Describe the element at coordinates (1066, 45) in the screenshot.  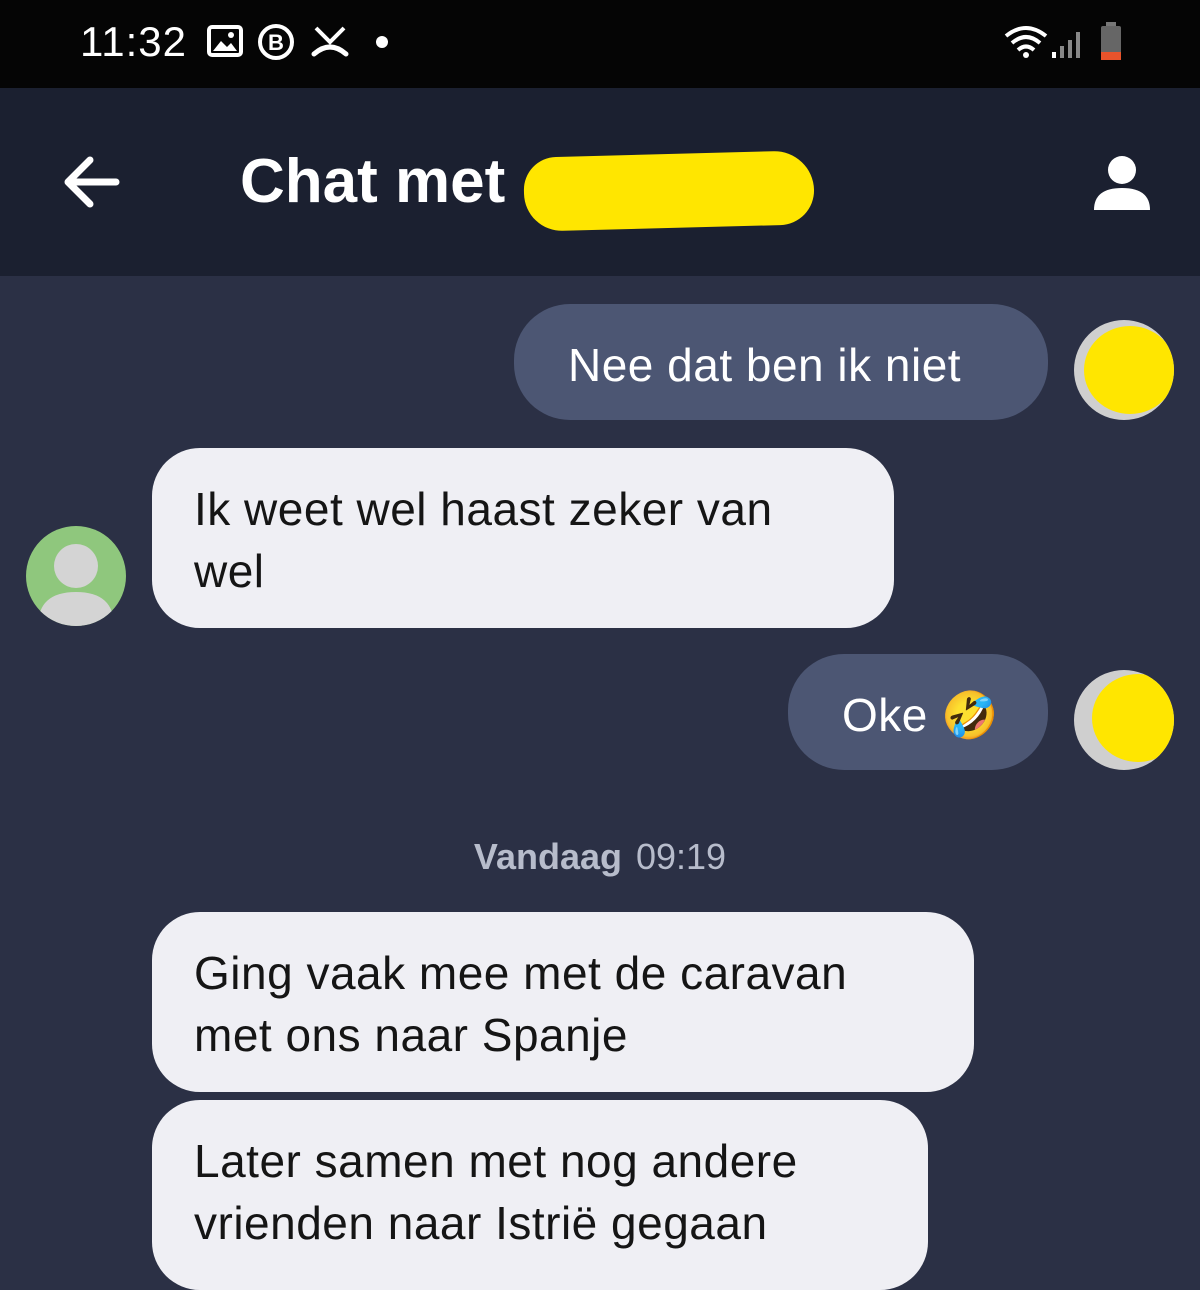
I see `signal-icon` at that location.